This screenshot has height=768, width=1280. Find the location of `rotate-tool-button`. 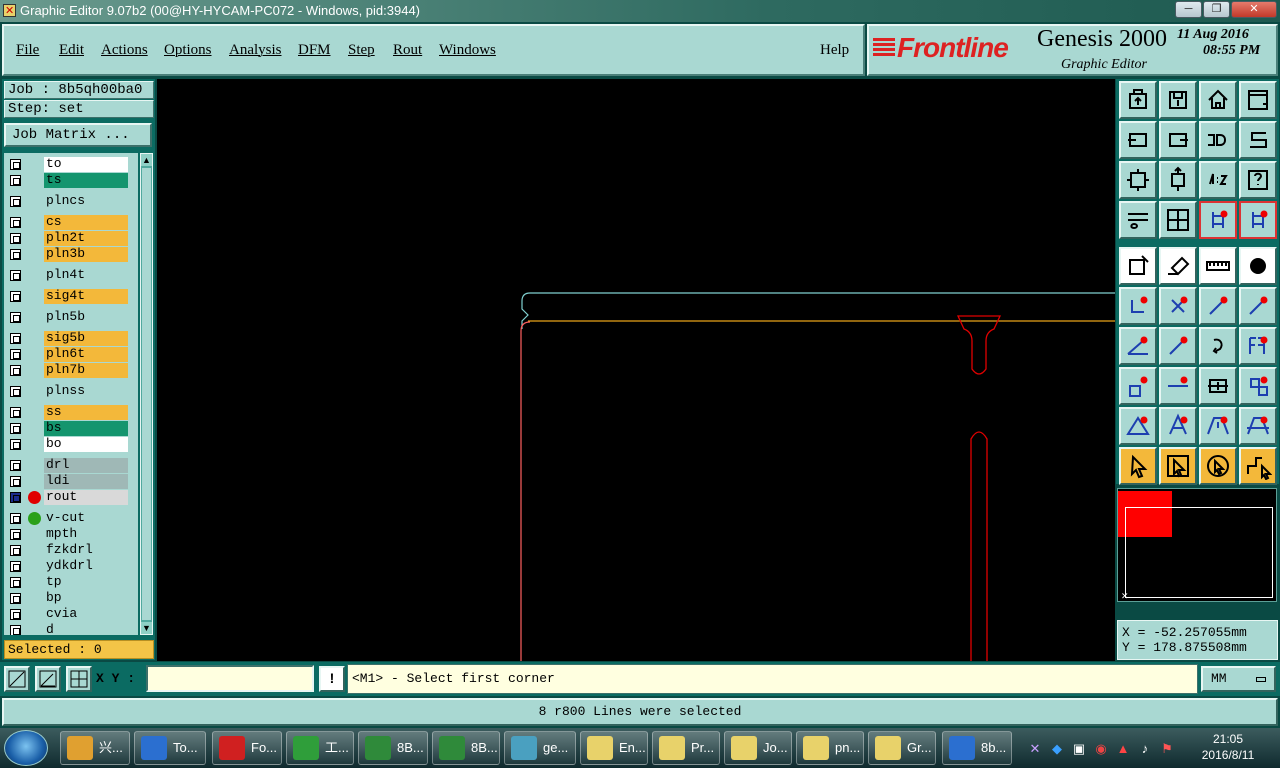

rotate-tool-button is located at coordinates (1218, 346).